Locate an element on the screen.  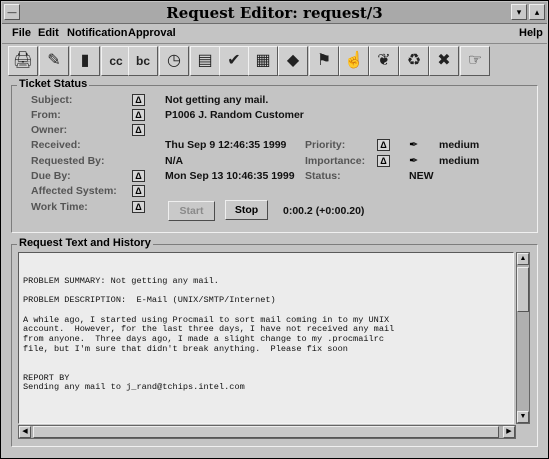
clock-icon: ◷ is located at coordinates (174, 61).